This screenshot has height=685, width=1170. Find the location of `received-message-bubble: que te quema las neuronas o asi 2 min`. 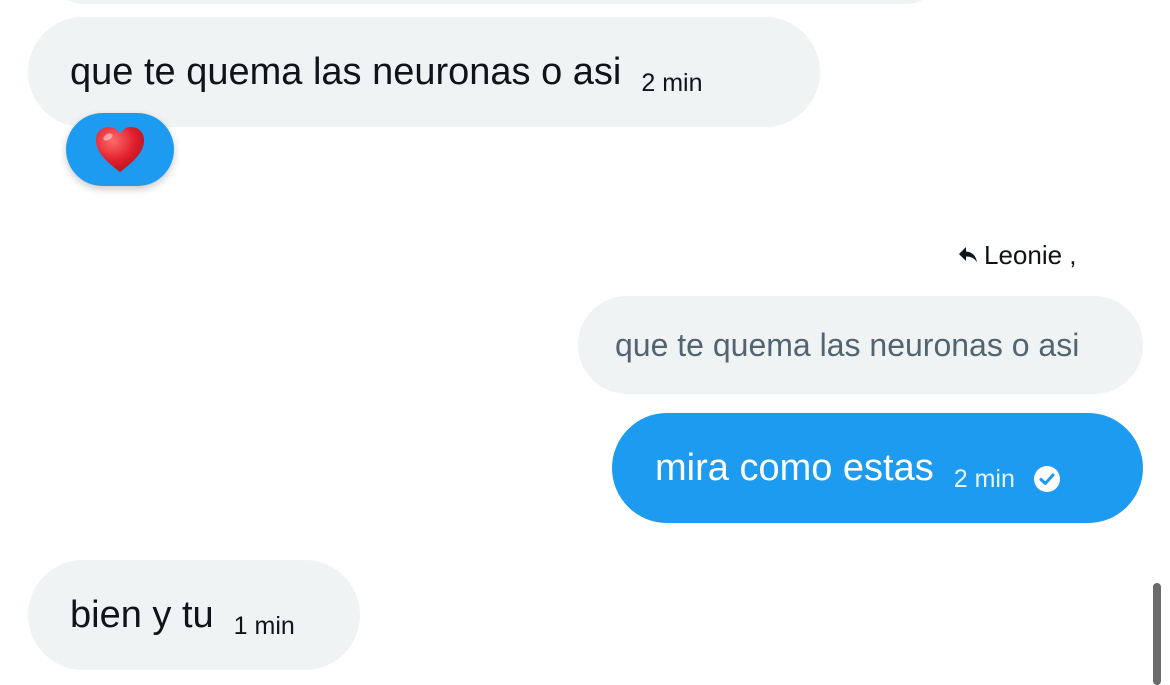

received-message-bubble: que te quema las neuronas o asi 2 min is located at coordinates (424, 72).